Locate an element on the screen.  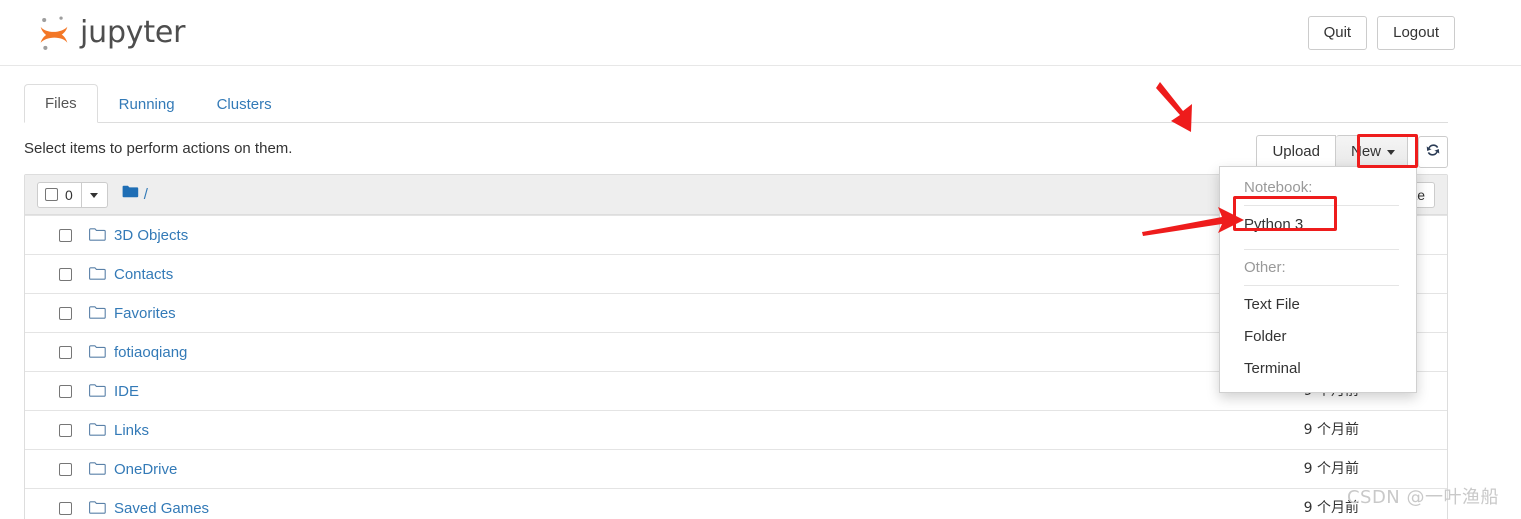
new-button: New is located at coordinates (1371, 152).